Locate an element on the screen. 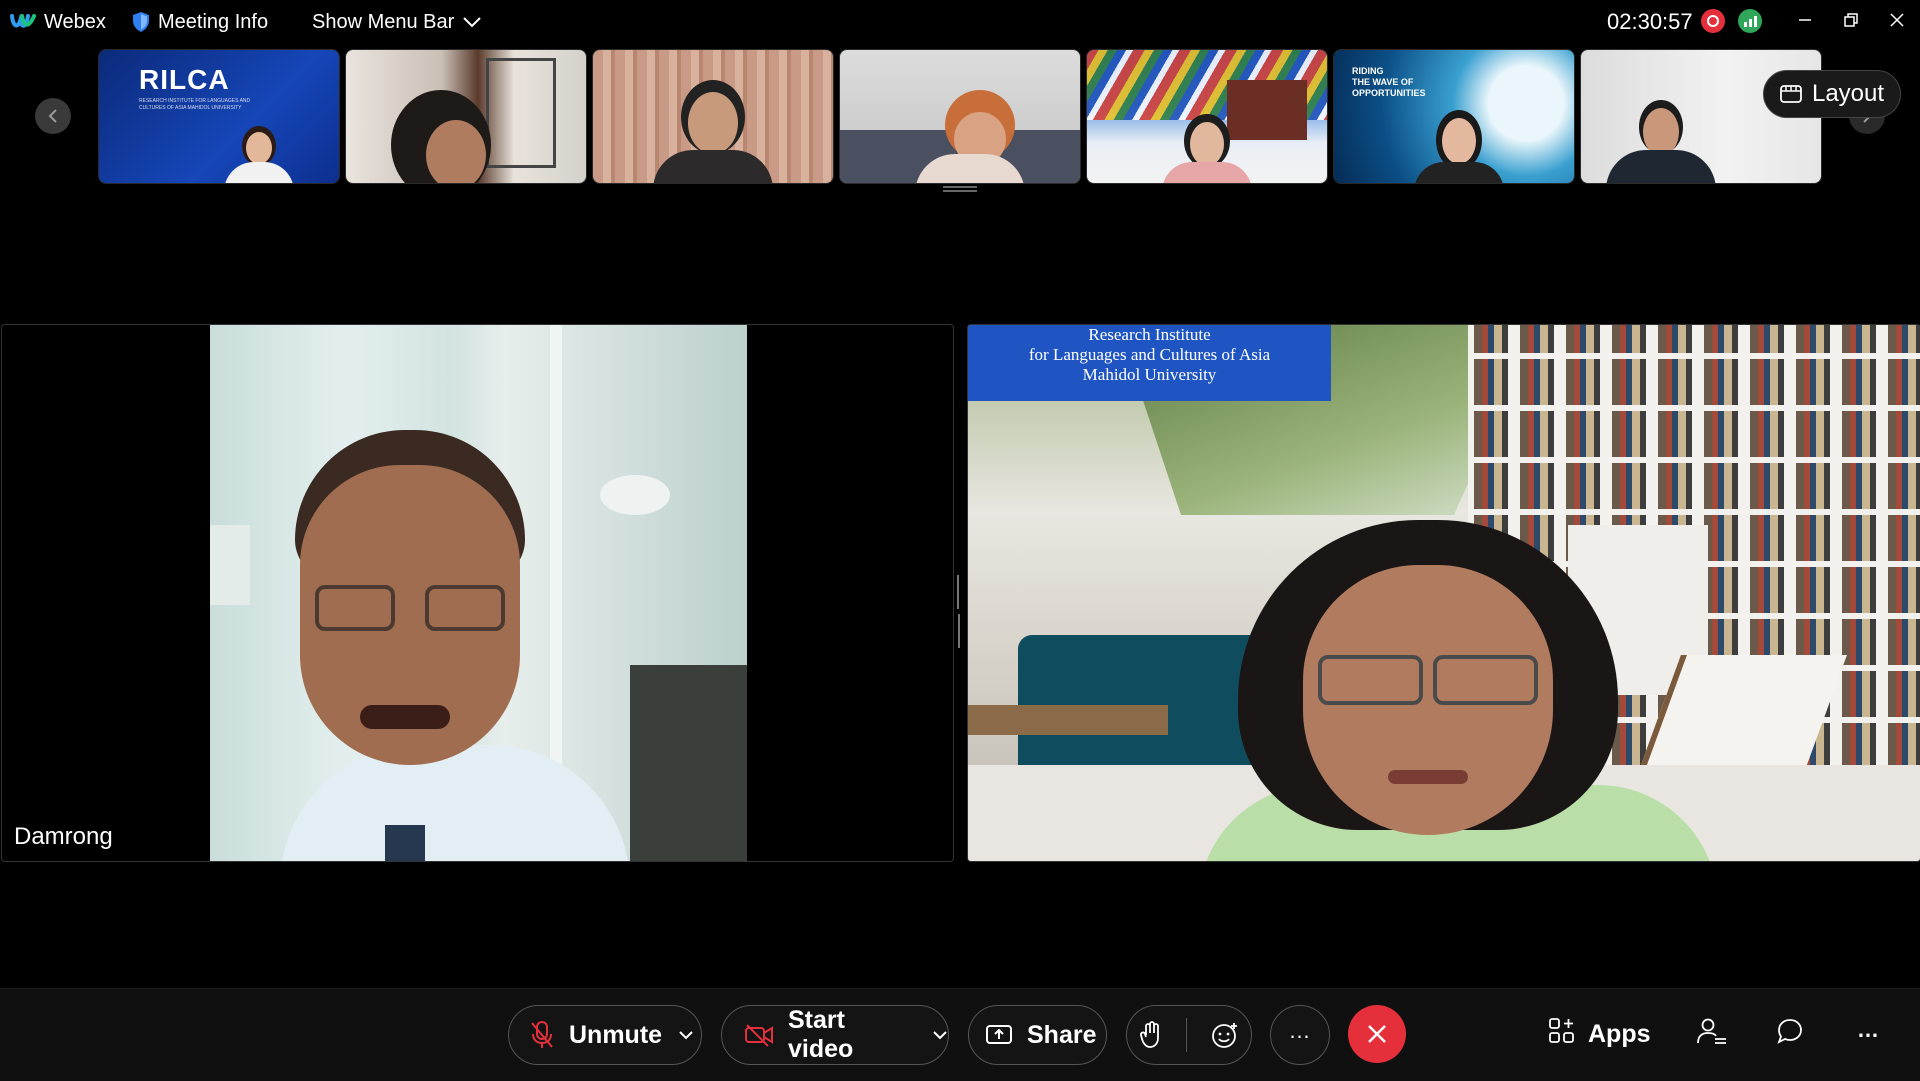  start-video-button: Start video is located at coordinates (835, 1035).